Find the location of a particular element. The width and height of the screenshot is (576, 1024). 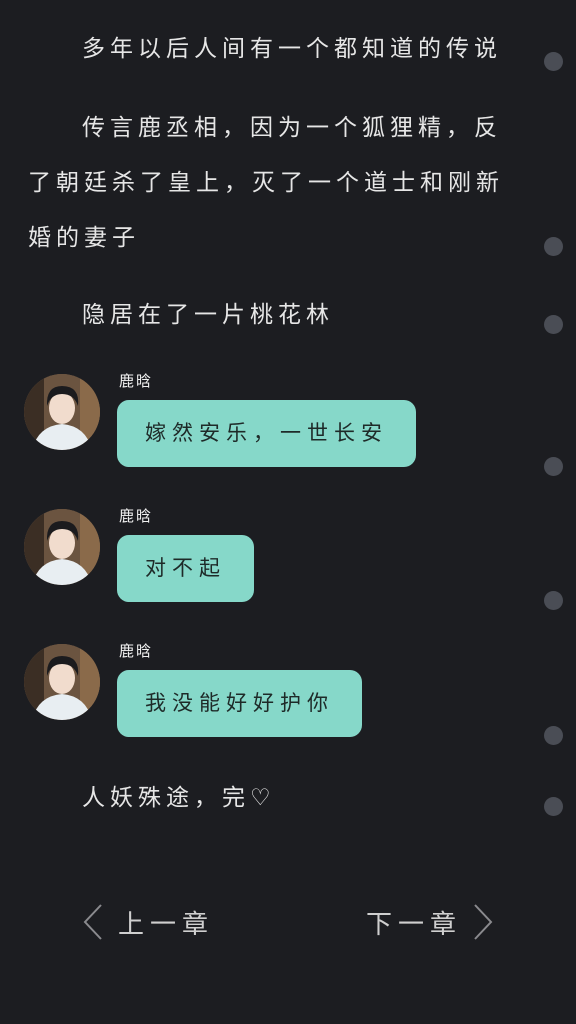

chat-message: 鹿晗 我没能好好护你 is located at coordinates (224, 695).